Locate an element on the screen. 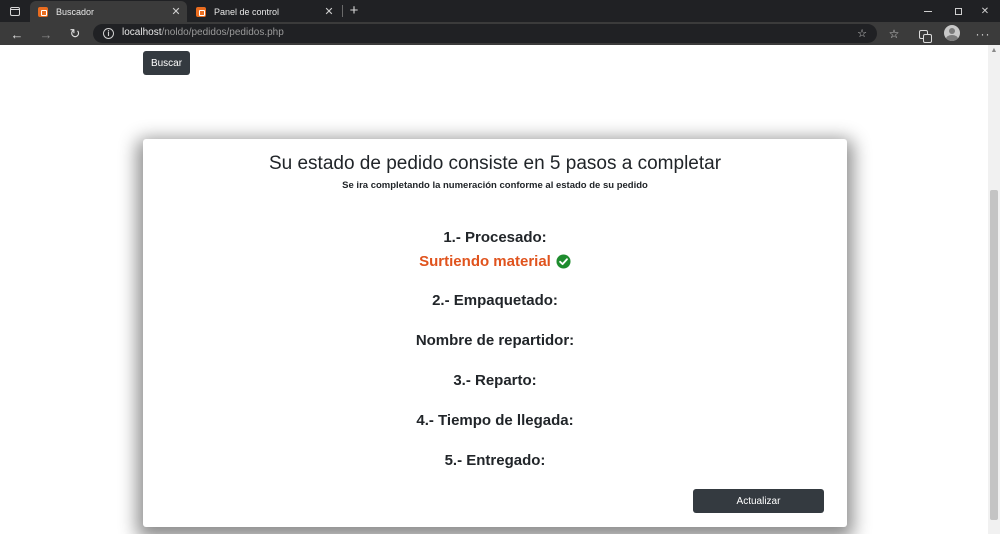  step-delivered-label: 5.- Entregado: is located at coordinates (495, 460).